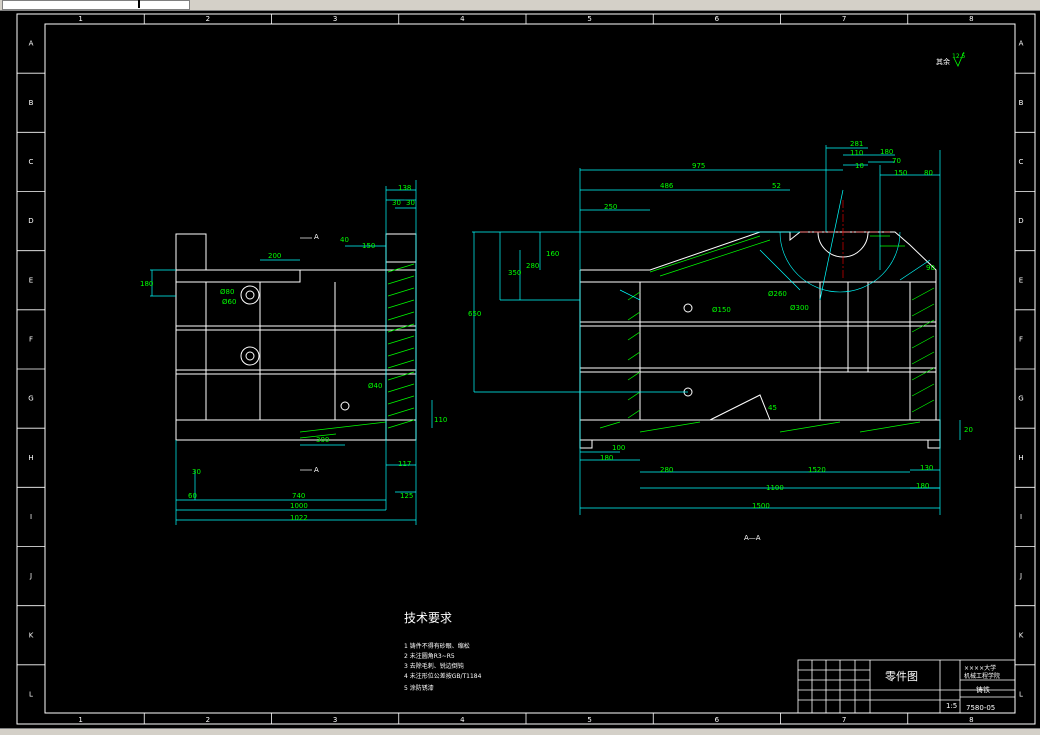 The width and height of the screenshot is (1040, 735). Describe the element at coordinates (434, 666) in the screenshot. I see `tech-req-item: 3 去除毛刺、锐边倒钝` at that location.